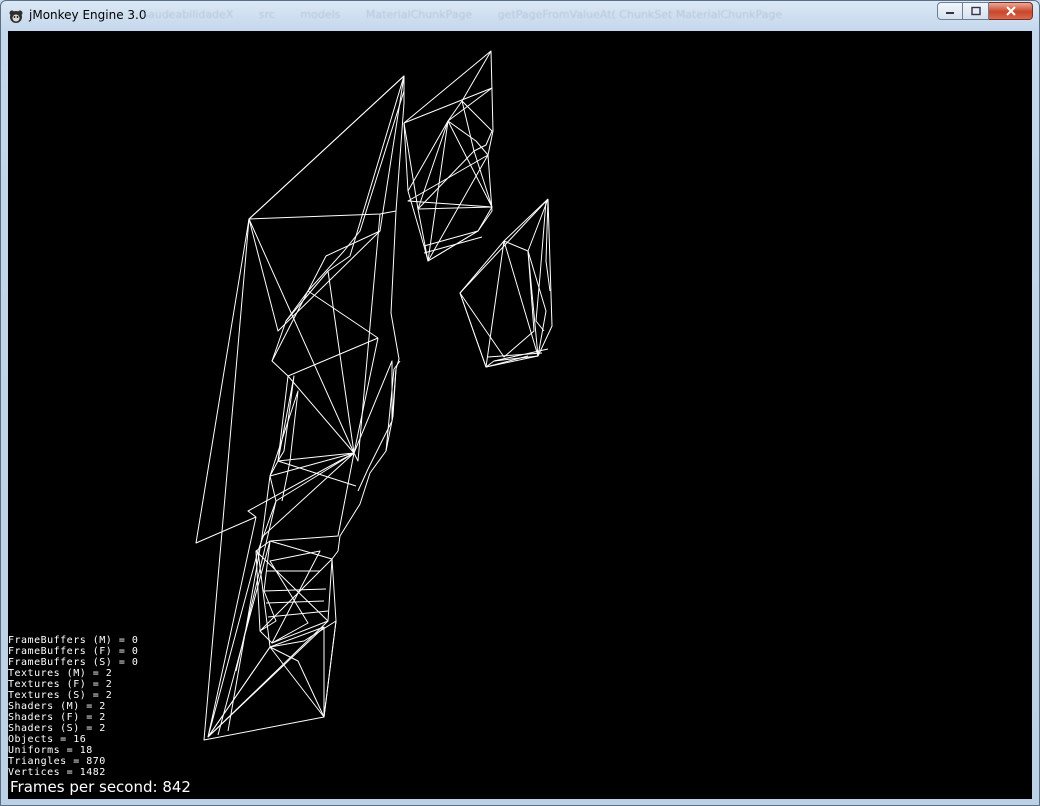 This screenshot has height=806, width=1040. I want to click on stat-line: Shaders (F) = 2, so click(57, 717).